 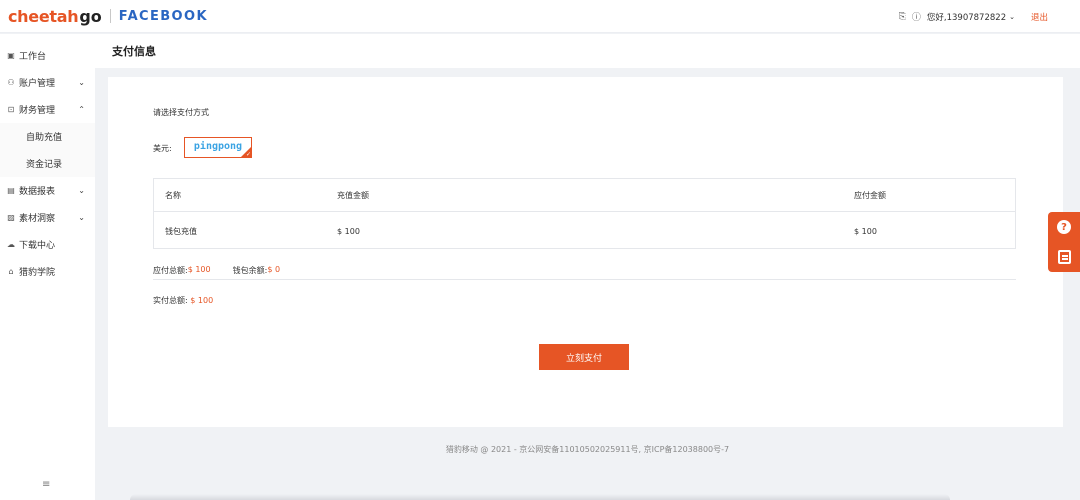 I want to click on row-amount: $ 100, so click(x=348, y=231).